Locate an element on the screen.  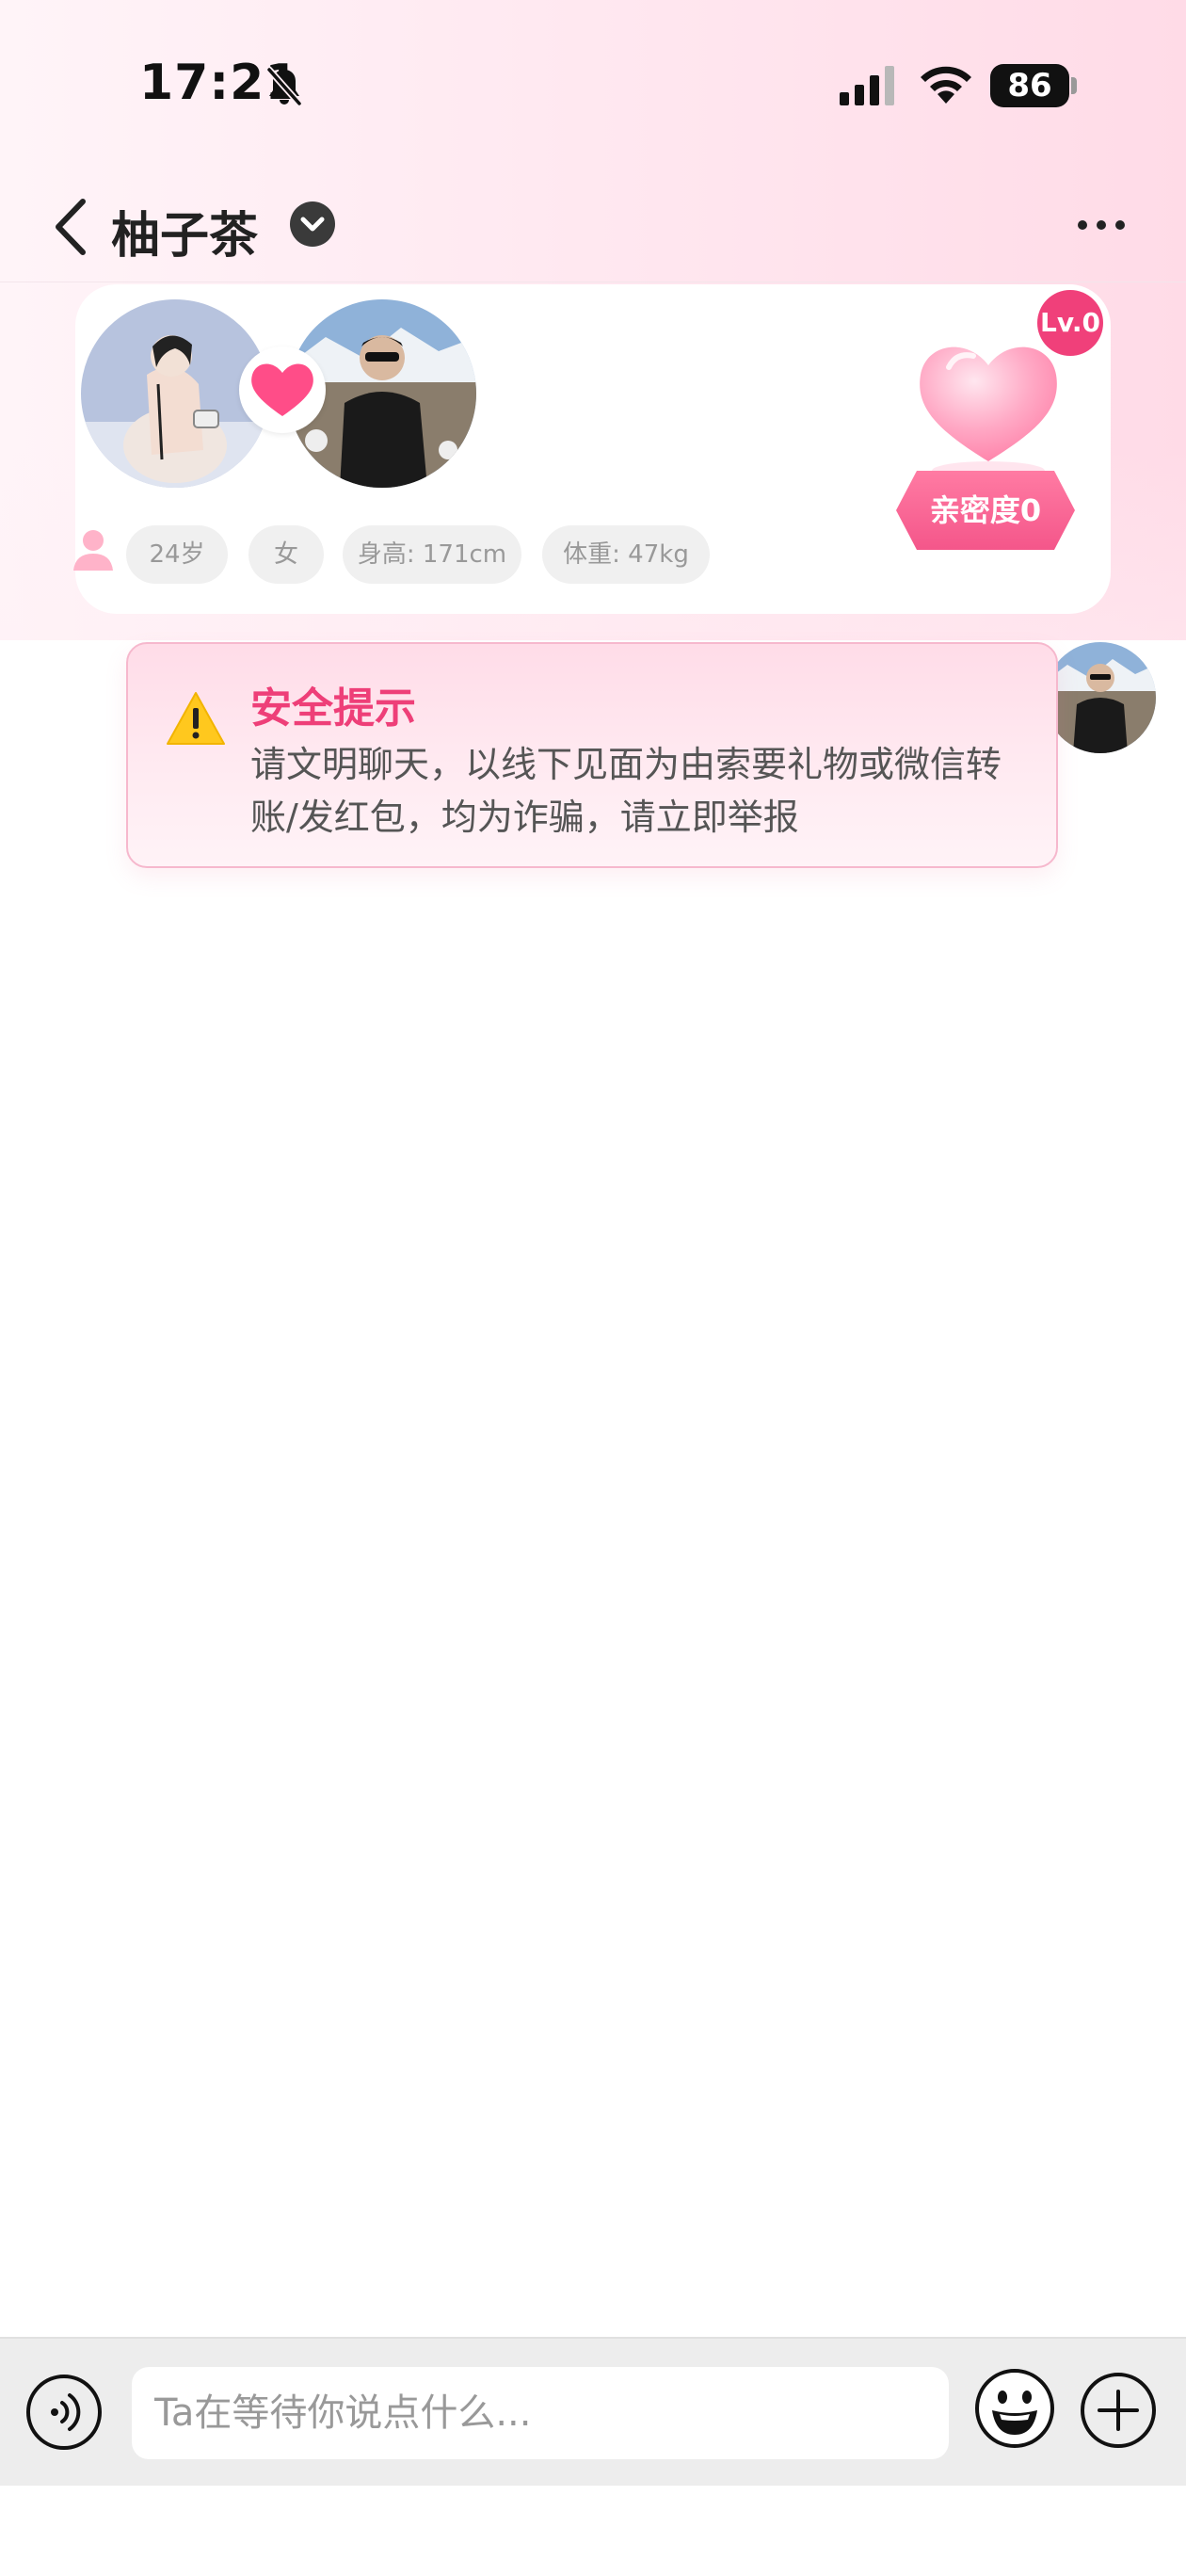
plus-icon is located at coordinates (1118, 2410).